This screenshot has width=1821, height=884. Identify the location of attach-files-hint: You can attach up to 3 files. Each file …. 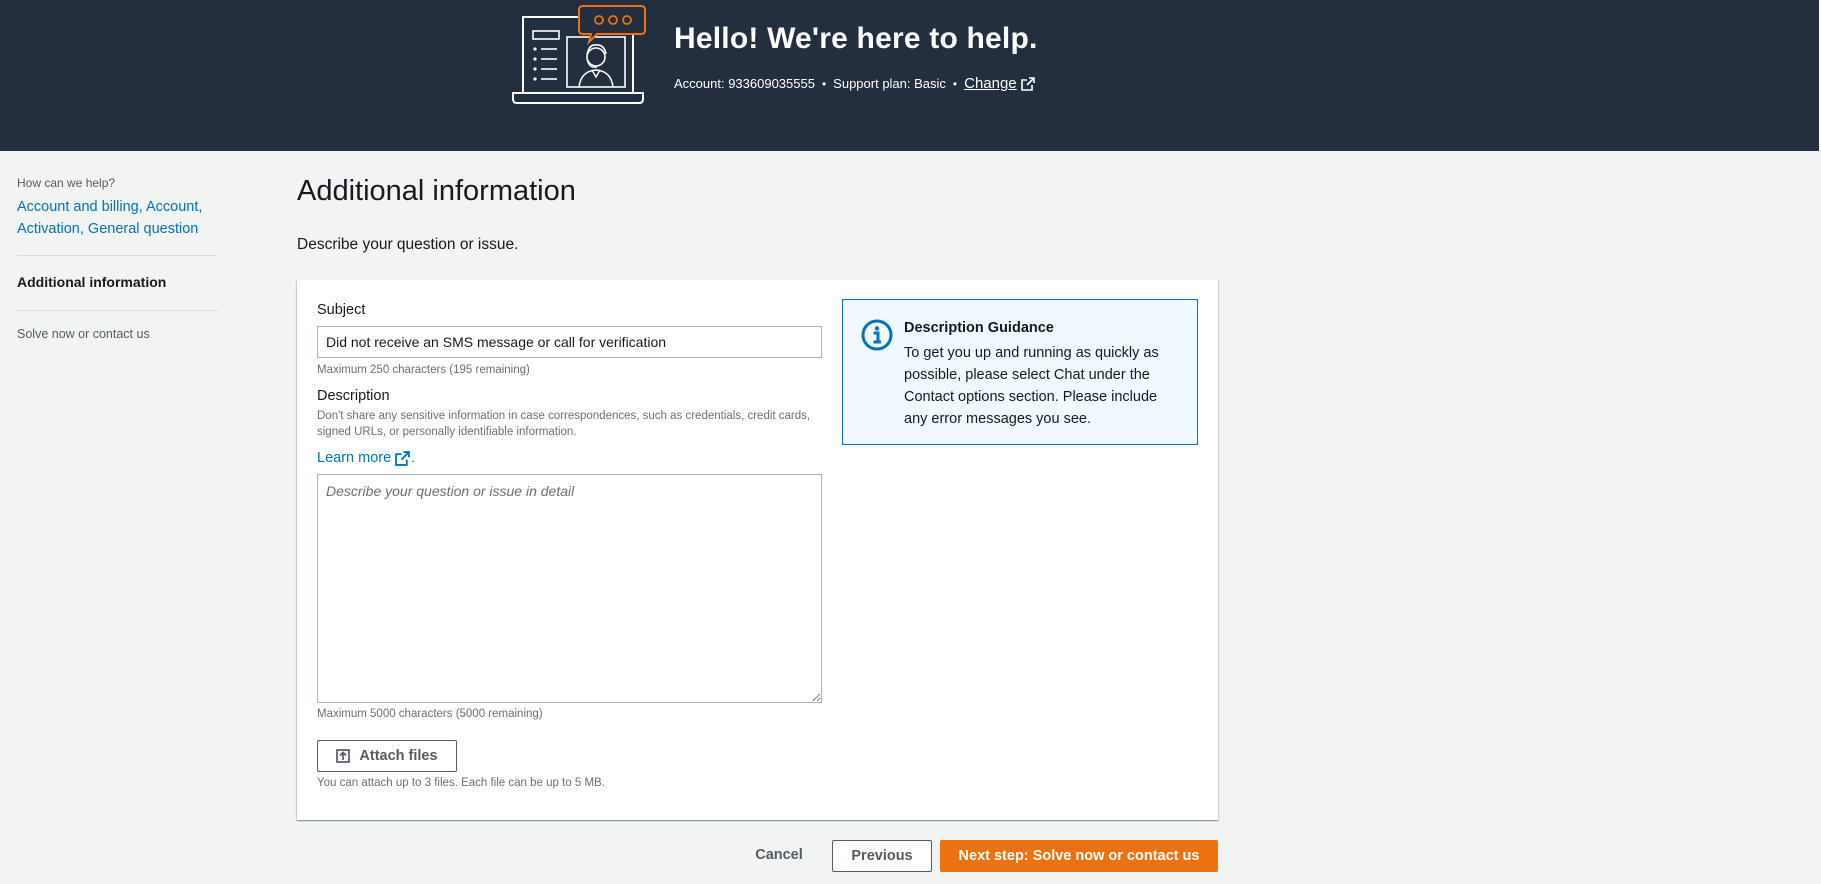
(461, 783).